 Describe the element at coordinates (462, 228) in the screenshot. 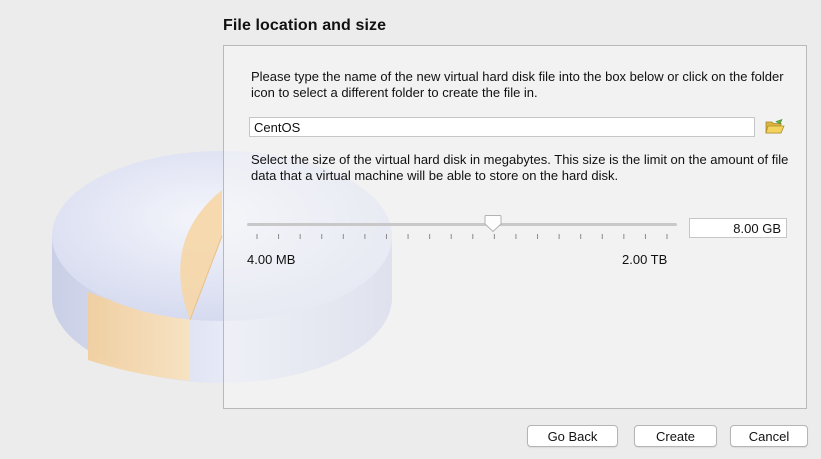

I see `disk-size-slider` at that location.